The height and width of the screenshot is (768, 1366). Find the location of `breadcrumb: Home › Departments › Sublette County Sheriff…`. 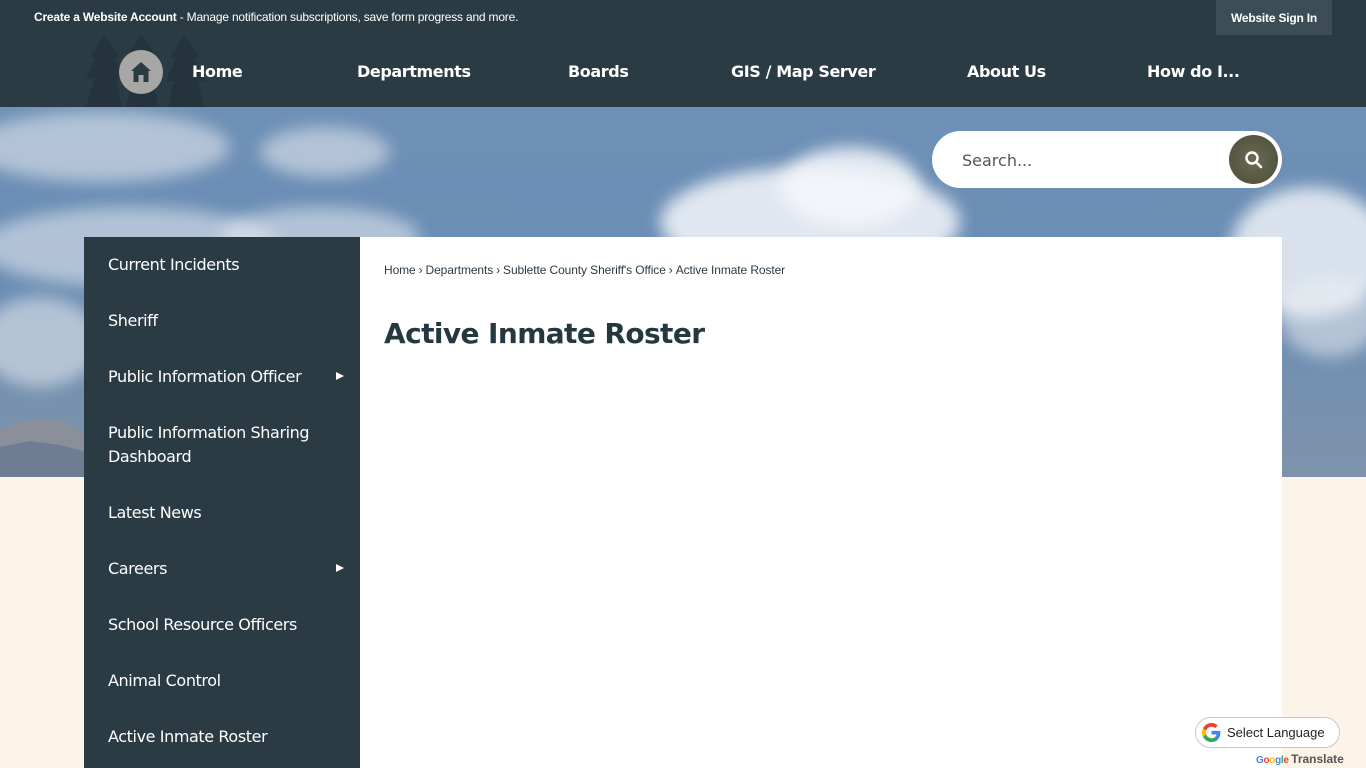

breadcrumb: Home › Departments › Sublette County Sheriff… is located at coordinates (584, 270).